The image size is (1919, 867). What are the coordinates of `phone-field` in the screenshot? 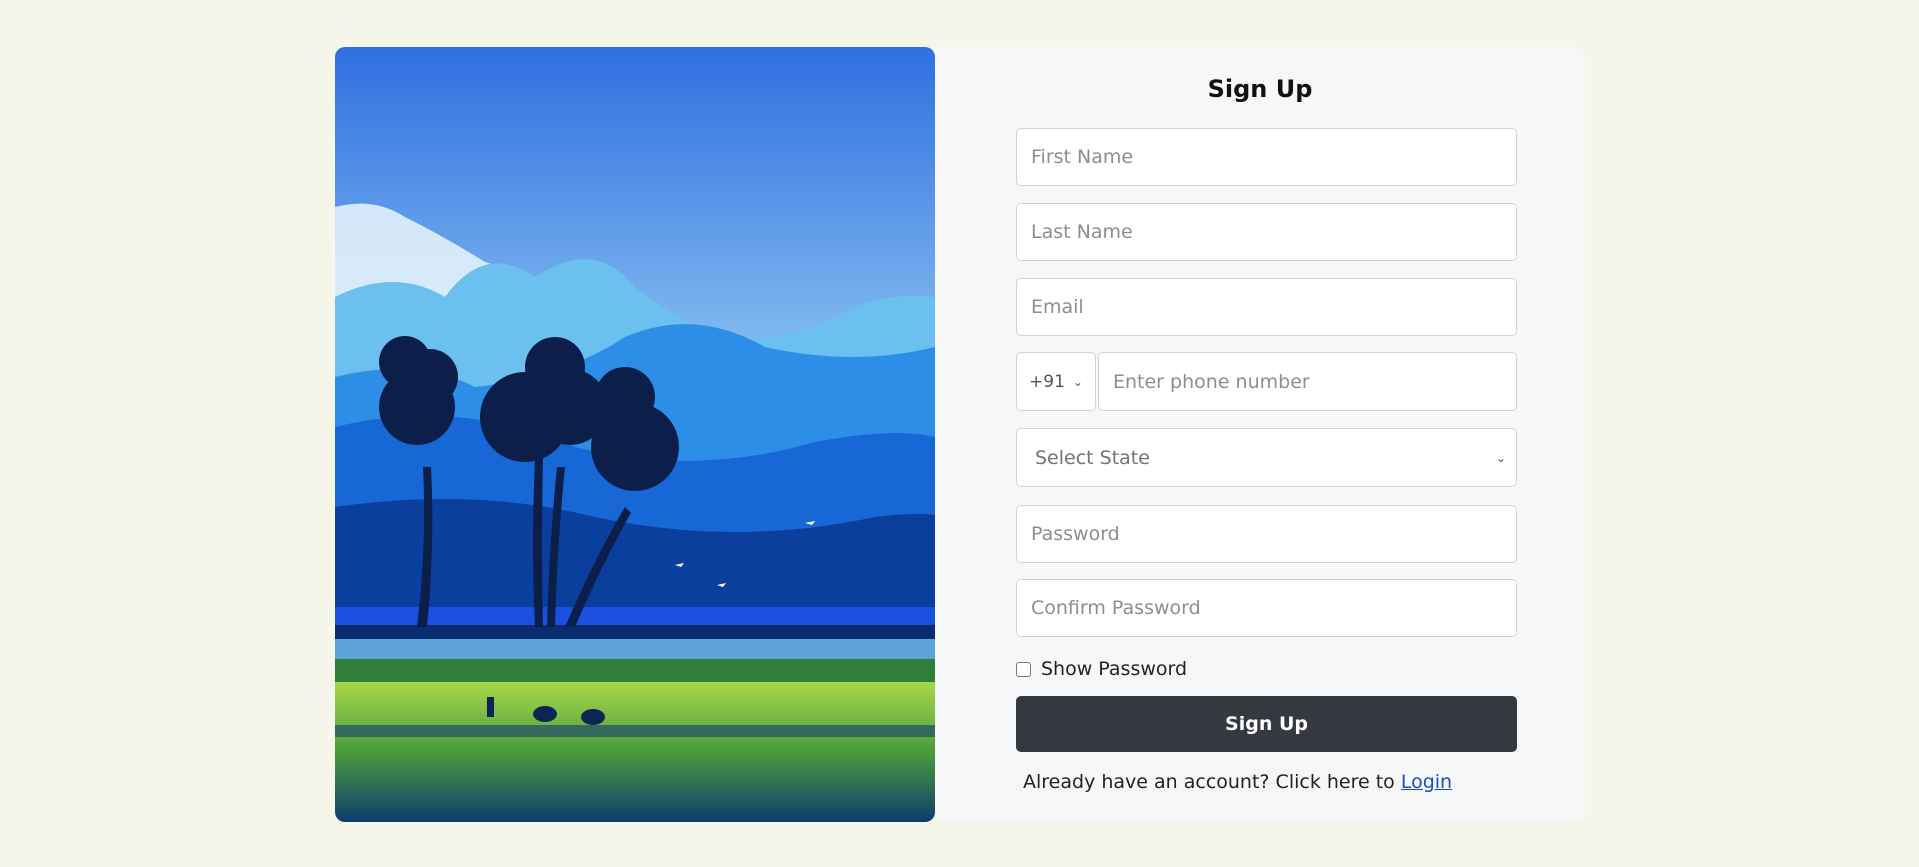 It's located at (1307, 381).